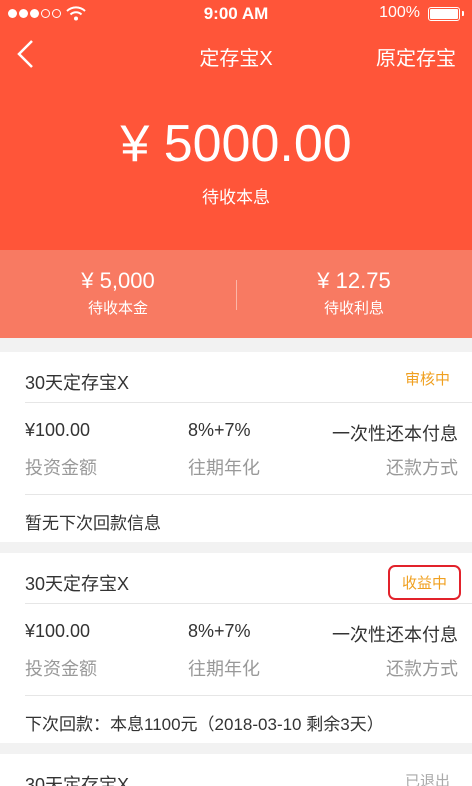 Image resolution: width=472 pixels, height=786 pixels. What do you see at coordinates (353, 308) in the screenshot?
I see `pending-interest-label: 待收利息` at bounding box center [353, 308].